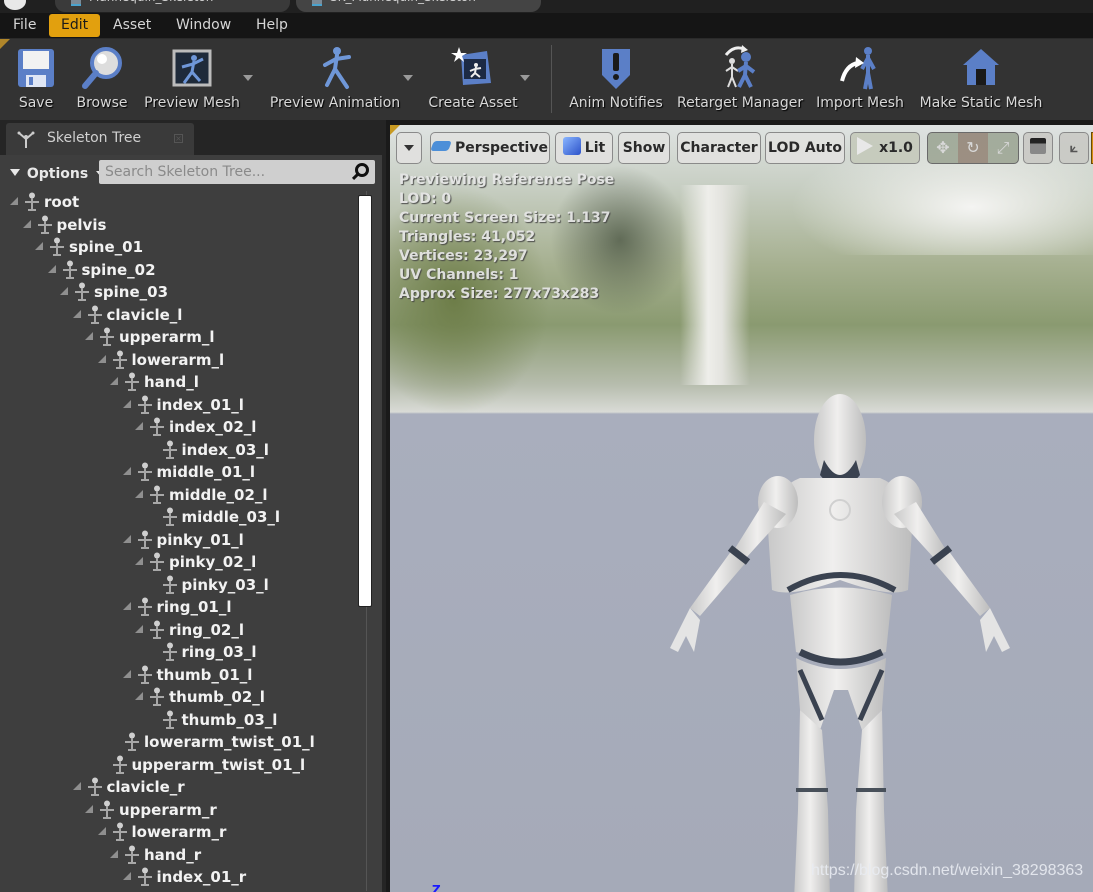 The image size is (1093, 892). Describe the element at coordinates (217, 697) in the screenshot. I see `bone-name: thumb_02_l` at that location.